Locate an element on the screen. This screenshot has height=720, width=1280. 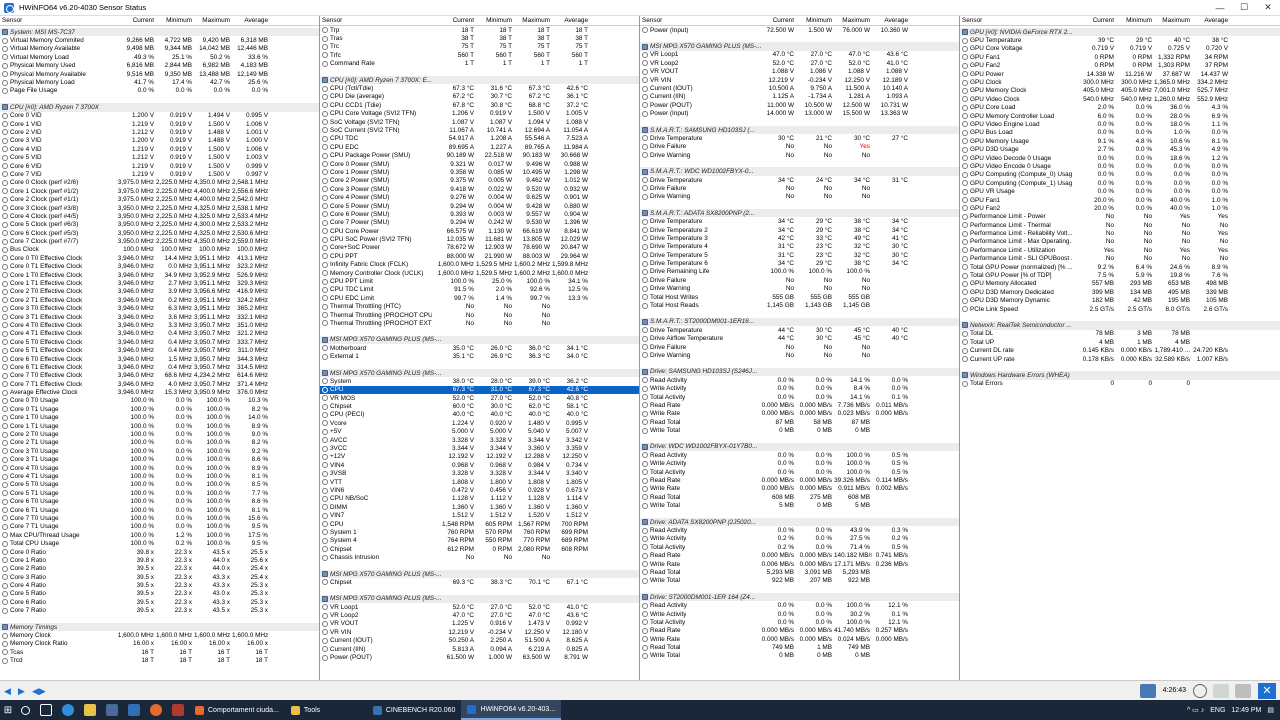
sensor-row: 3VSB 3.328 V 3.328 V 3.344 V 3.340 V is located at coordinates (479, 474).